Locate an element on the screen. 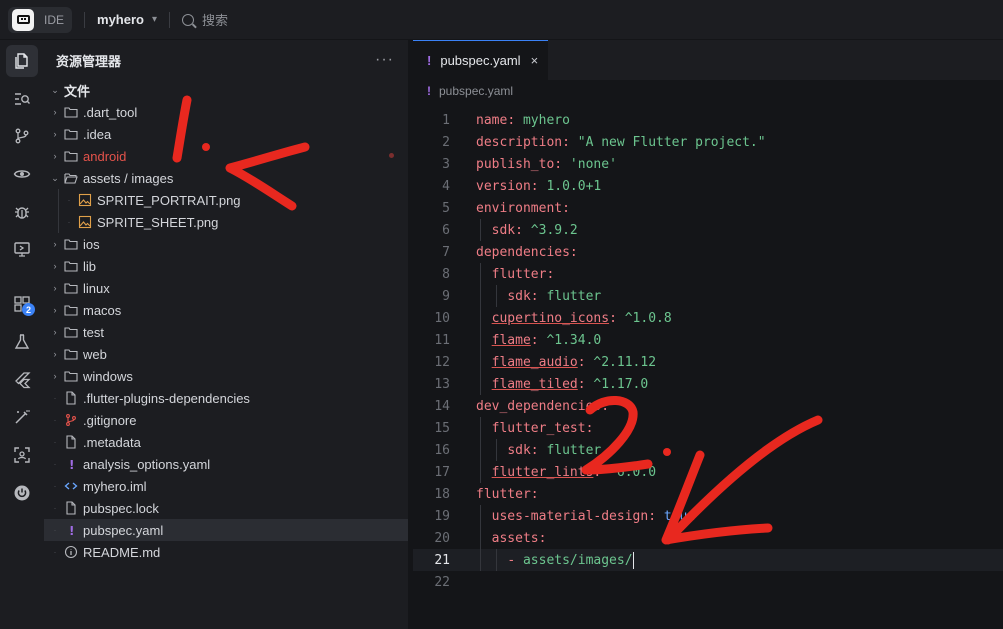 This screenshot has width=1003, height=629. code-line: 8 flutter: is located at coordinates (708, 274).